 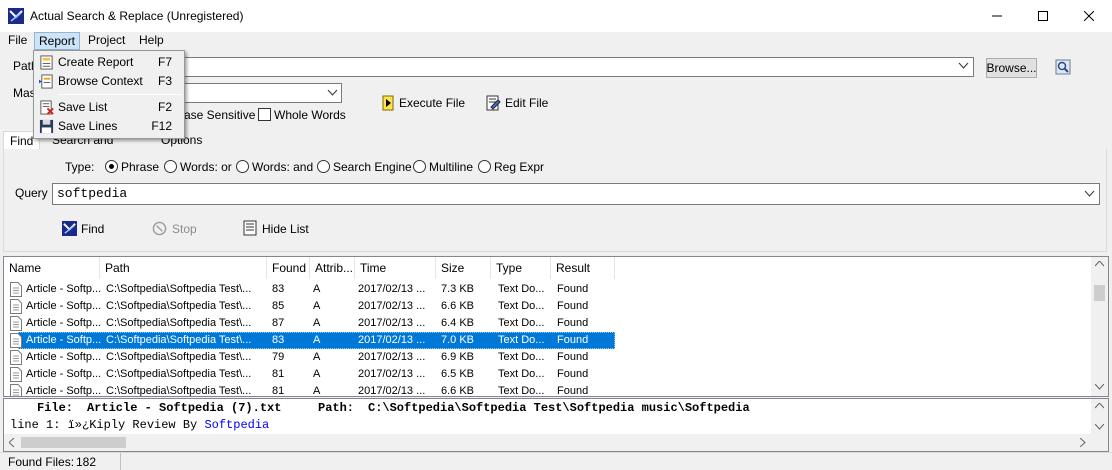 What do you see at coordinates (1099, 427) in the screenshot?
I see `preview-scroll-down-icon` at bounding box center [1099, 427].